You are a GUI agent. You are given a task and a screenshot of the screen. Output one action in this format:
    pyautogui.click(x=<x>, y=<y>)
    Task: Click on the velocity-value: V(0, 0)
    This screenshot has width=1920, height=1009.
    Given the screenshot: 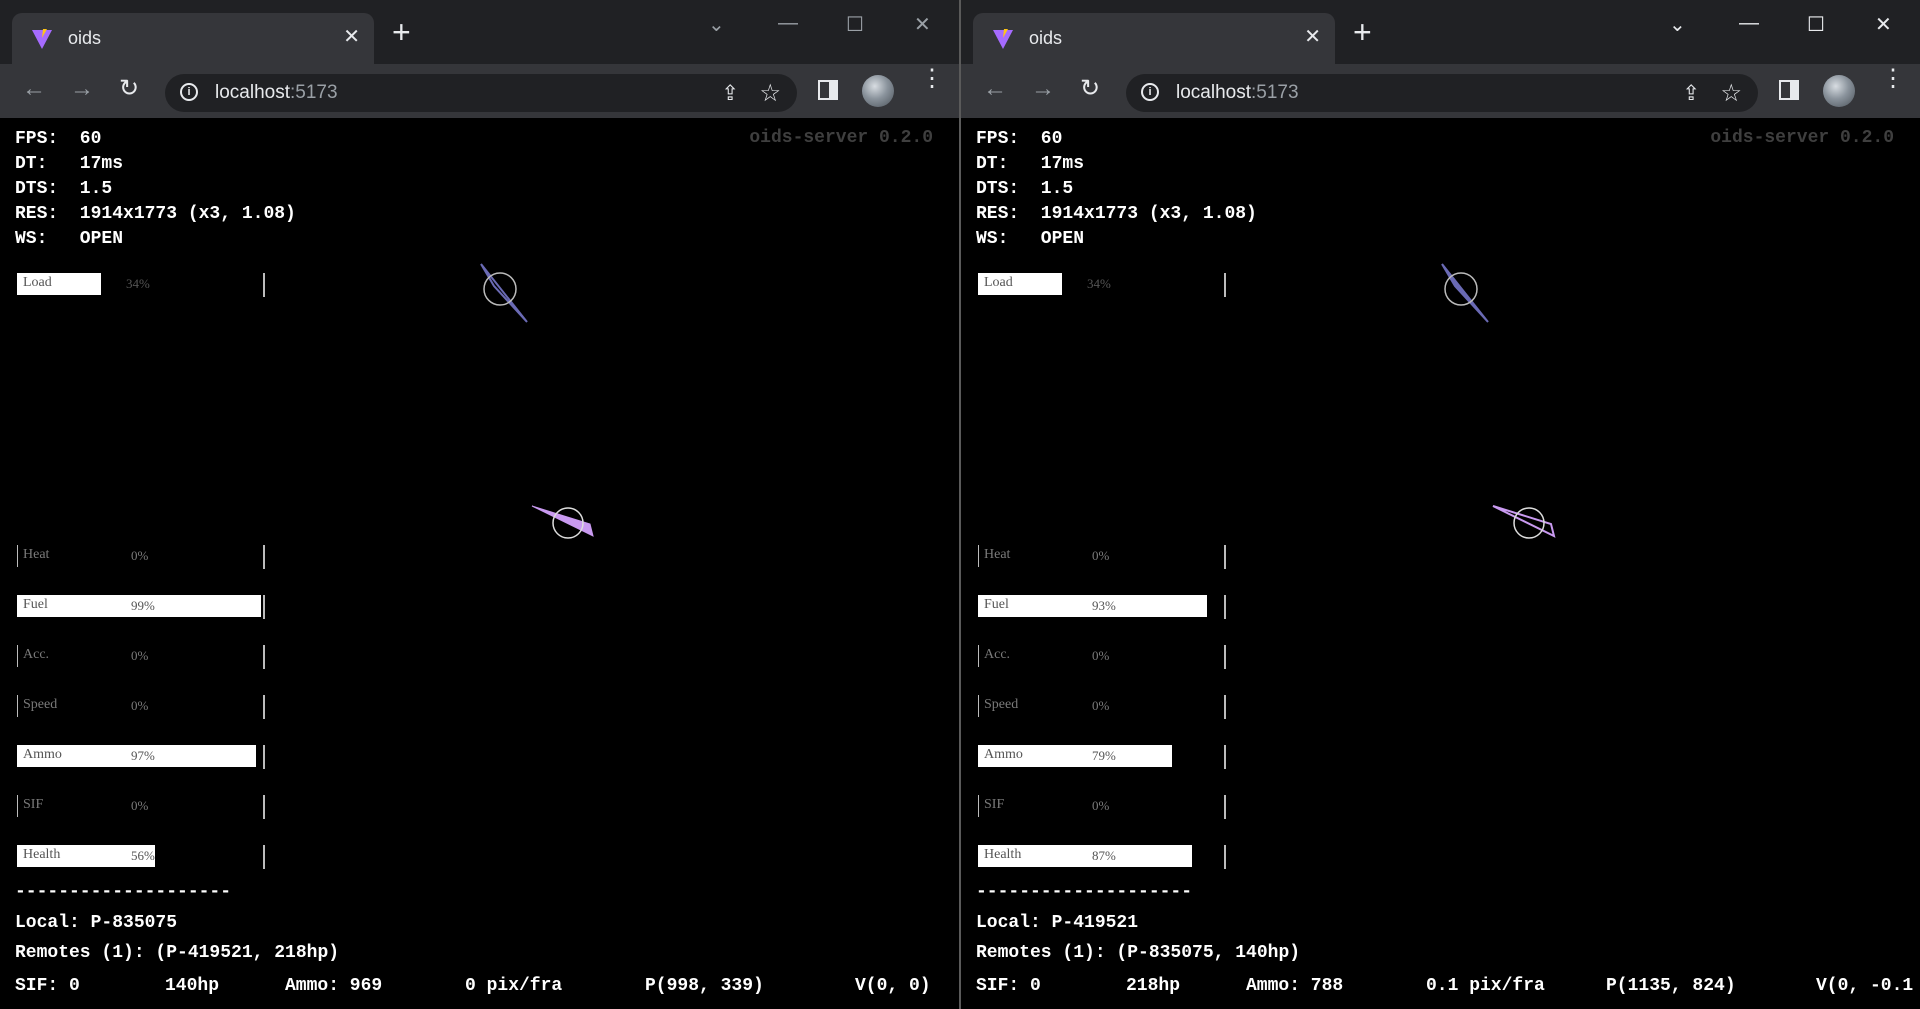 What is the action you would take?
    pyautogui.click(x=893, y=986)
    